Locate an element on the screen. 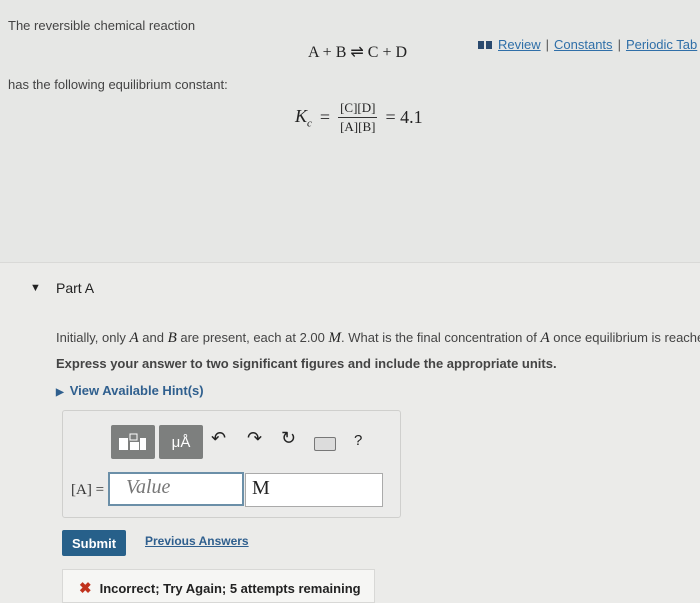 The image size is (700, 603). reset-icon: ↻ is located at coordinates (288, 438).